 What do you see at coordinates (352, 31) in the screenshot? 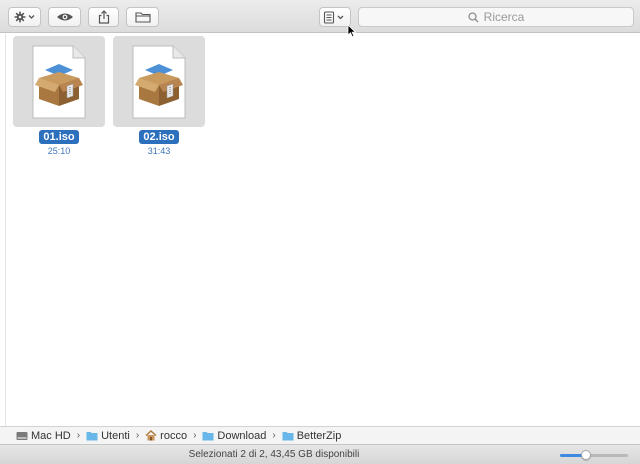
I see `mouse-cursor-icon` at bounding box center [352, 31].